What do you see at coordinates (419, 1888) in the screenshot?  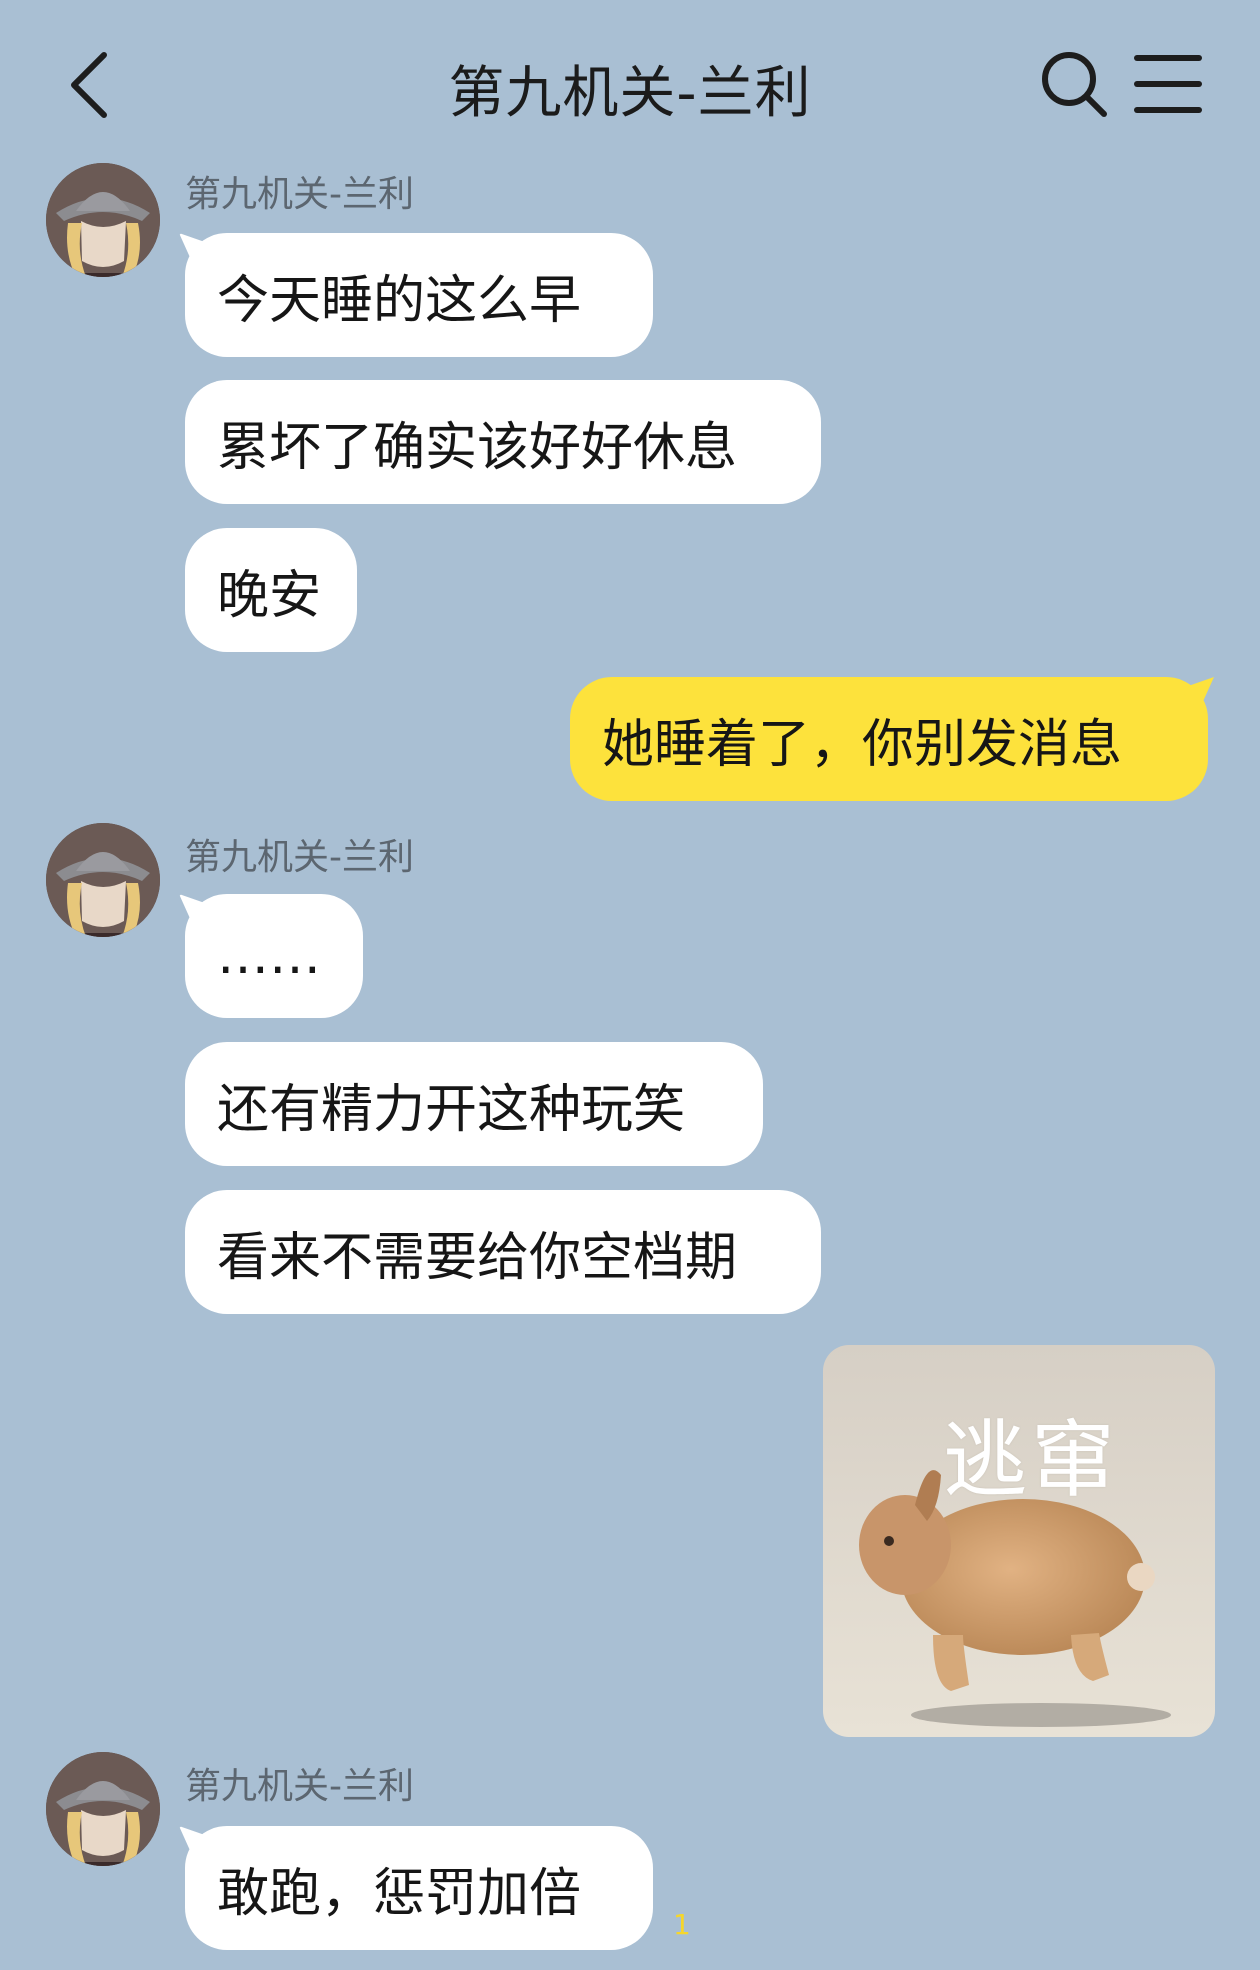 I see `message-bubble: 敢跑，惩罚加倍` at bounding box center [419, 1888].